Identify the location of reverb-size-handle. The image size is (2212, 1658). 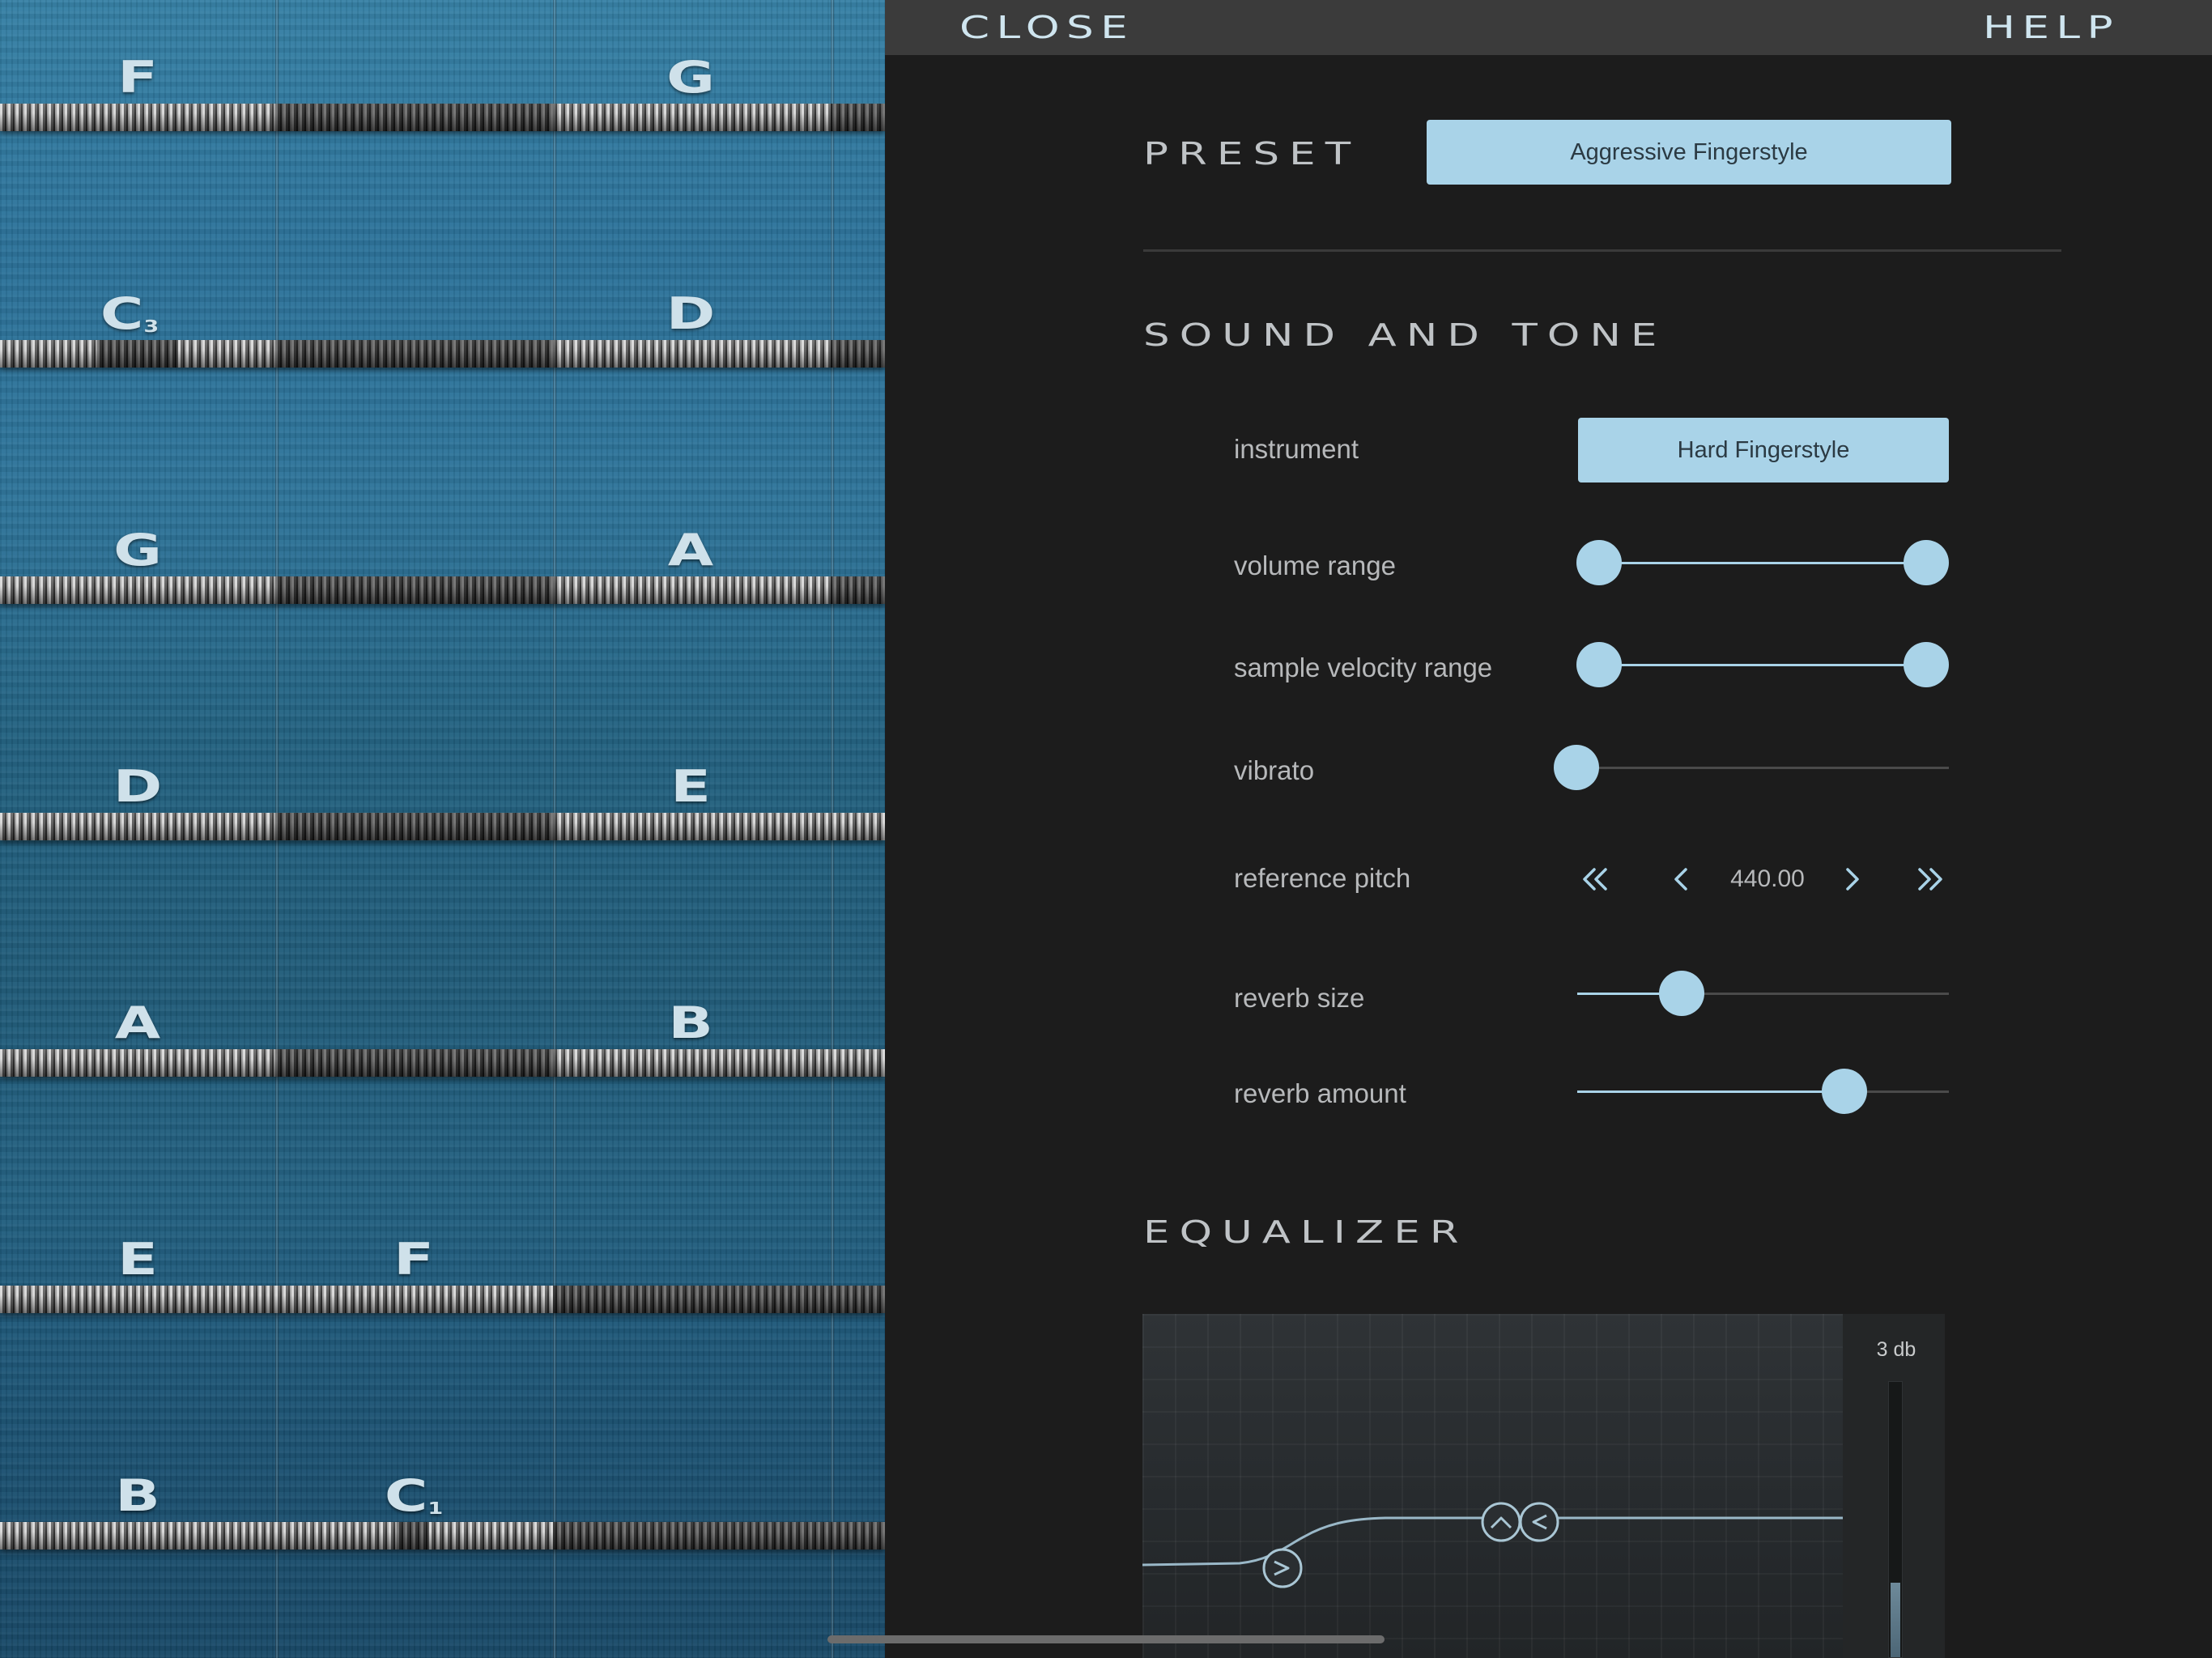
(1681, 993).